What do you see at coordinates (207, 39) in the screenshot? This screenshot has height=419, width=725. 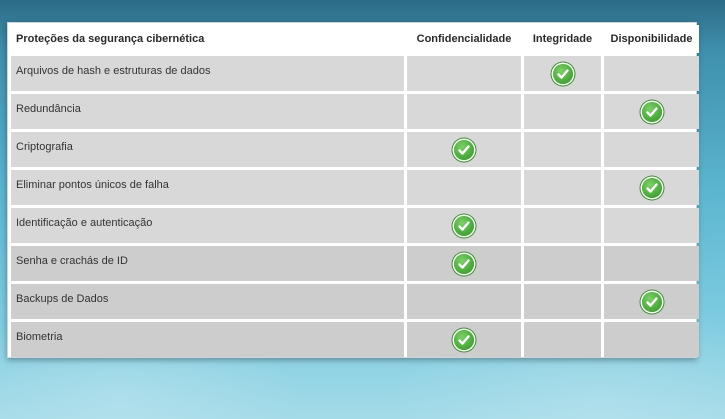 I see `column-header-protections: Proteções da segurança cibernética` at bounding box center [207, 39].